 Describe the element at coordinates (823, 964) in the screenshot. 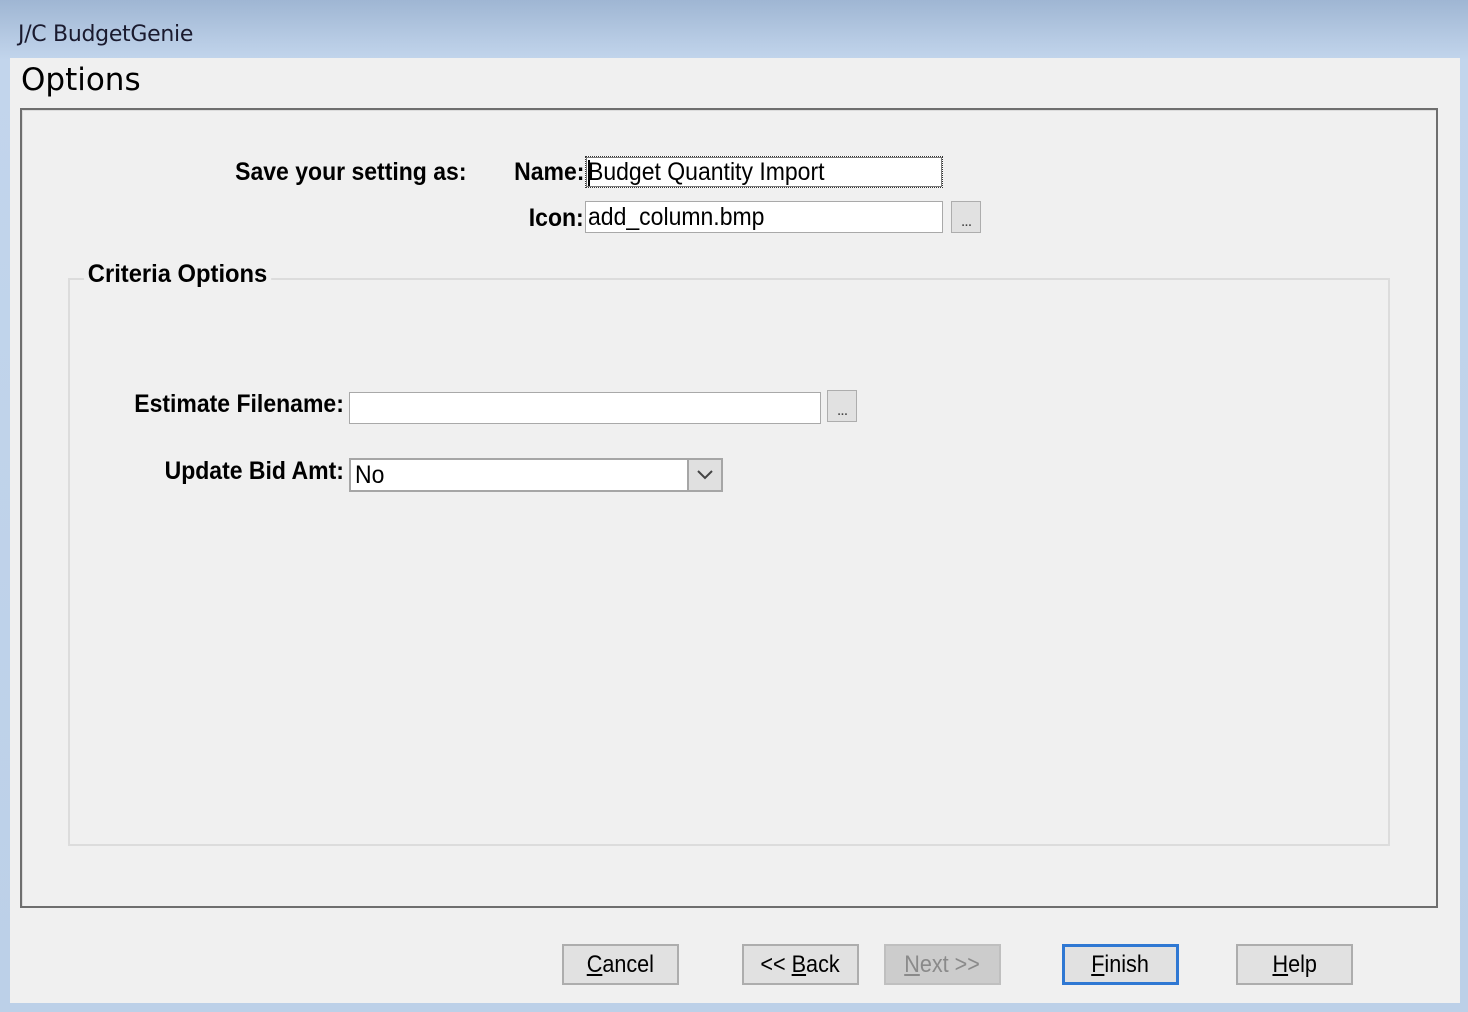

I see `back-label: ack` at that location.